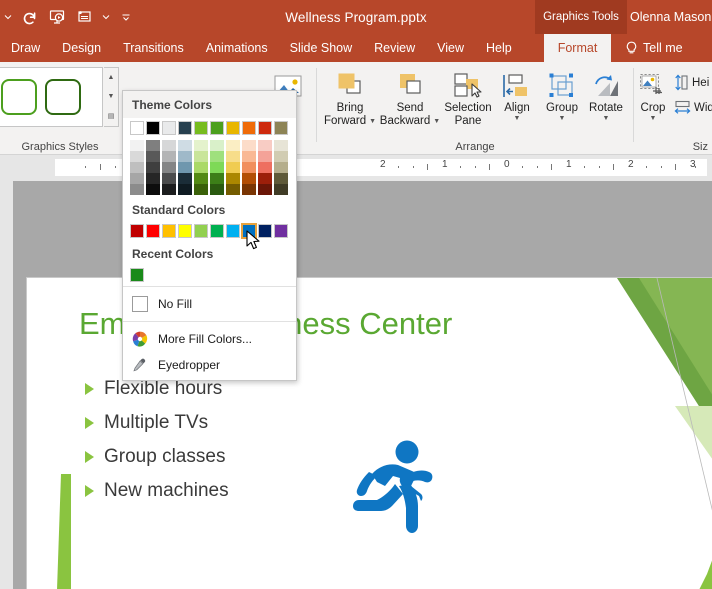 This screenshot has height=589, width=712. I want to click on qat-dropdown-icon, so click(8, 17).